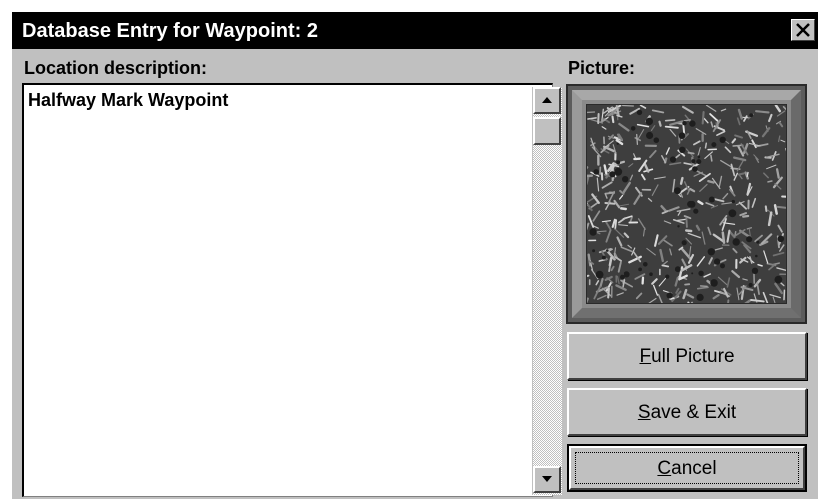 The image size is (818, 499). Describe the element at coordinates (602, 68) in the screenshot. I see `picture-label: Picture:` at that location.